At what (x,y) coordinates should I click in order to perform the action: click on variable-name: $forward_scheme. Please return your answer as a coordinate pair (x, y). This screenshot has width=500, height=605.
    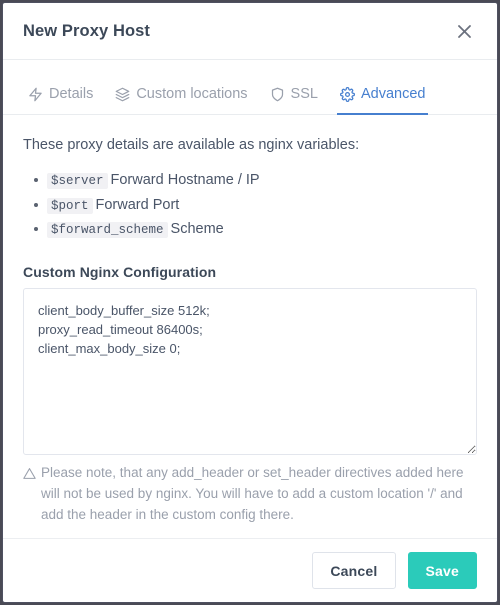
    Looking at the image, I should click on (107, 230).